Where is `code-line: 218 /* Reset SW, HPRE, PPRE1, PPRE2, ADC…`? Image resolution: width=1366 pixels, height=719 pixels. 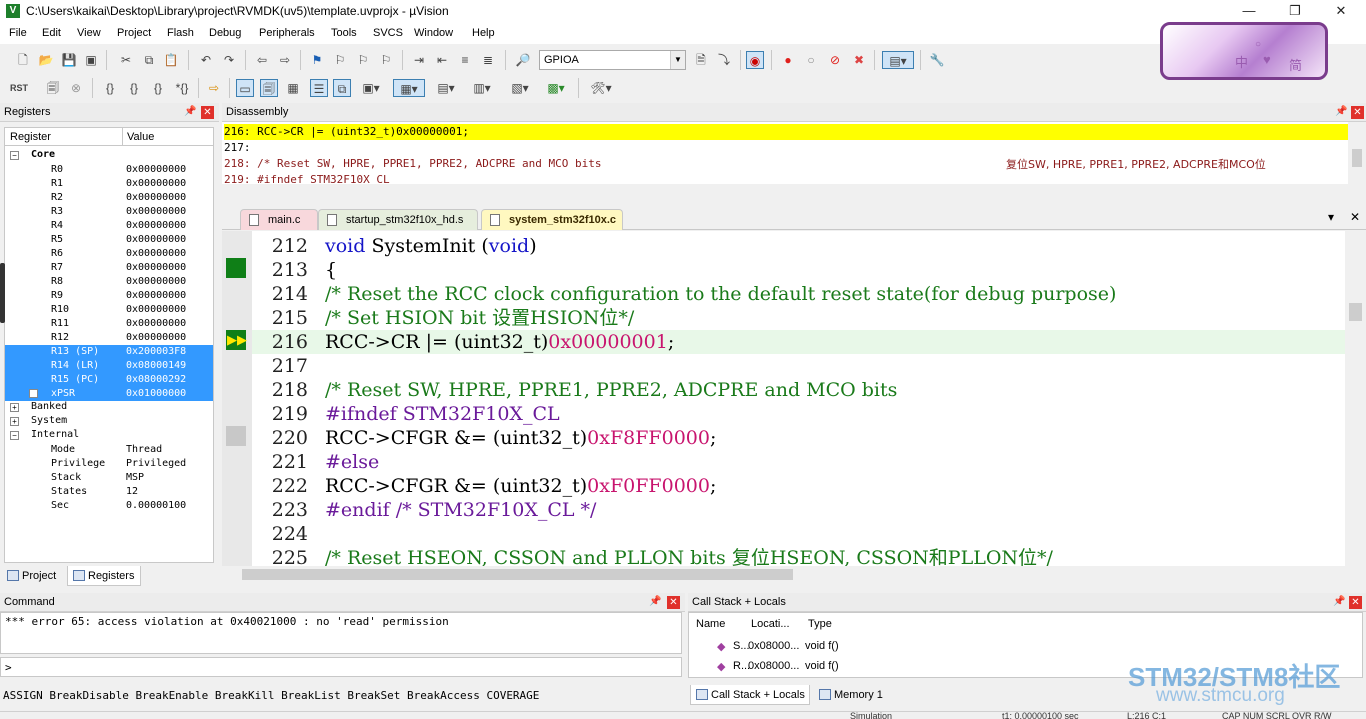
code-line: 218 /* Reset SW, HPRE, PPRE1, PPRE2, ADC… is located at coordinates (798, 390).